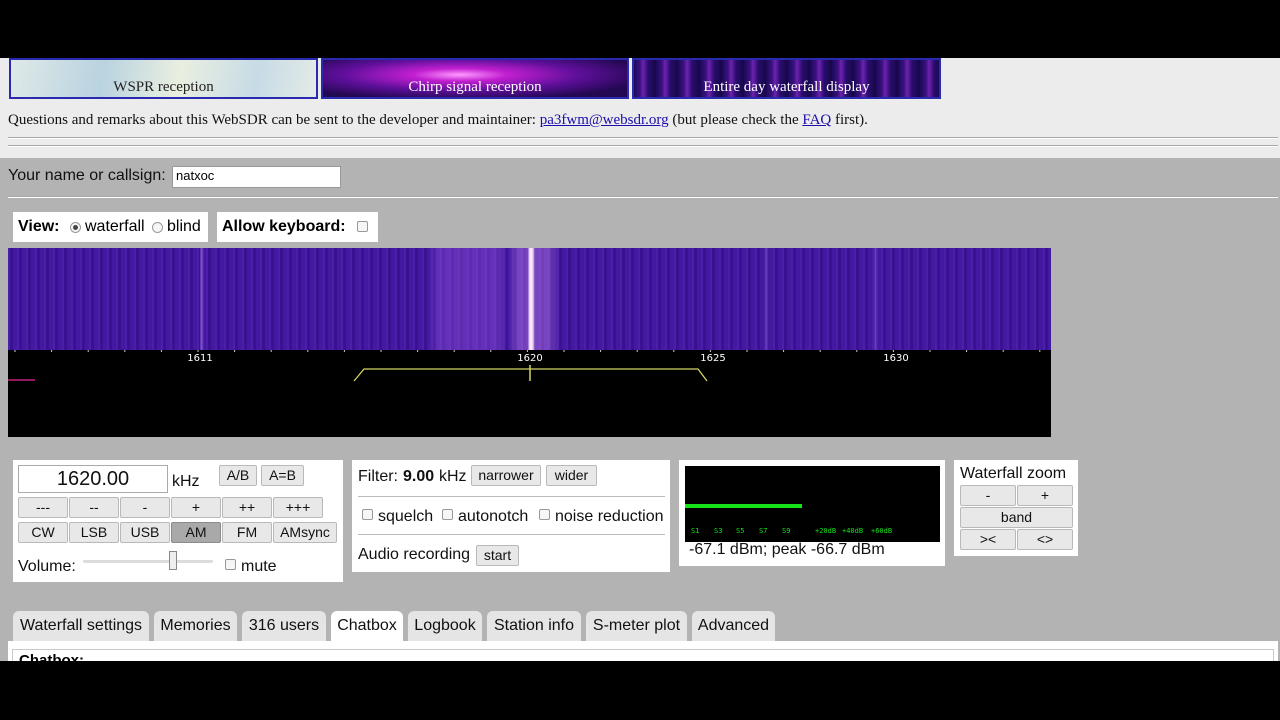  Describe the element at coordinates (763, 531) in the screenshot. I see `smeter-scale-label: S7` at that location.